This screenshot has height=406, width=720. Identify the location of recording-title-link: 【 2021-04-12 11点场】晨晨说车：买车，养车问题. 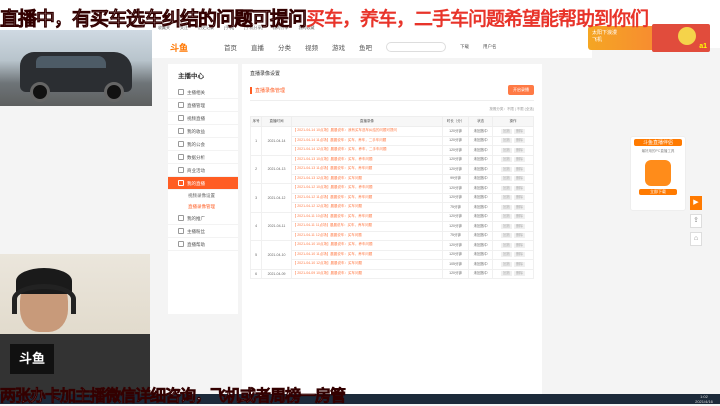
(367, 197).